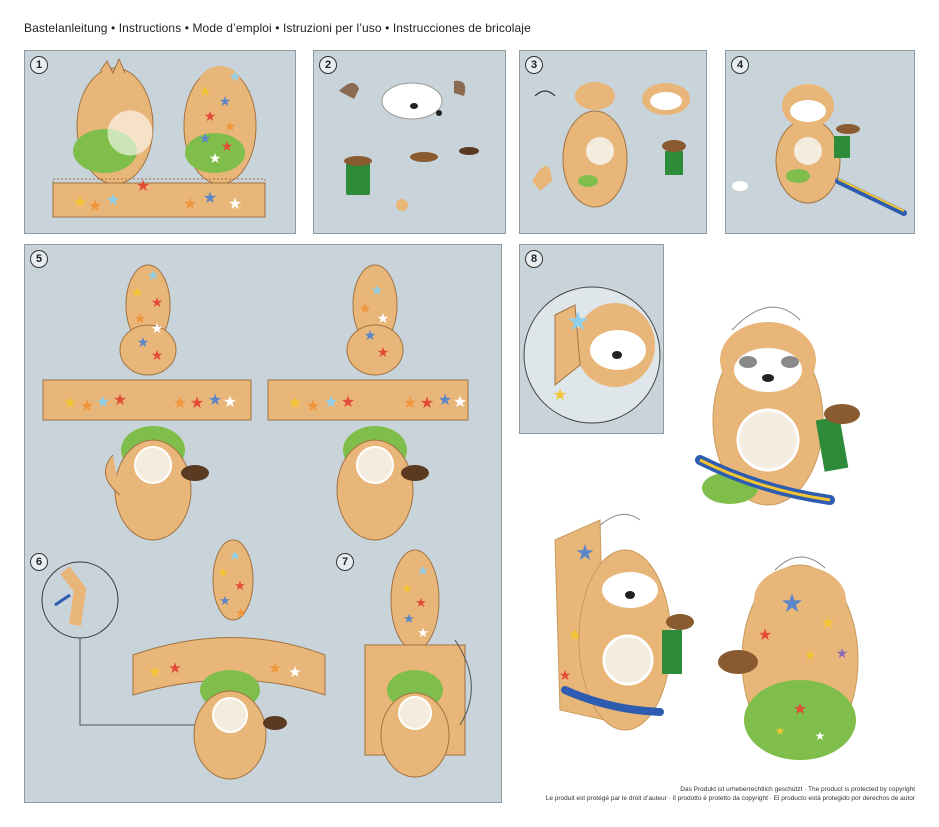 This screenshot has width=939, height=827. Describe the element at coordinates (819, 150) in the screenshot. I see `step-4-illustration` at that location.